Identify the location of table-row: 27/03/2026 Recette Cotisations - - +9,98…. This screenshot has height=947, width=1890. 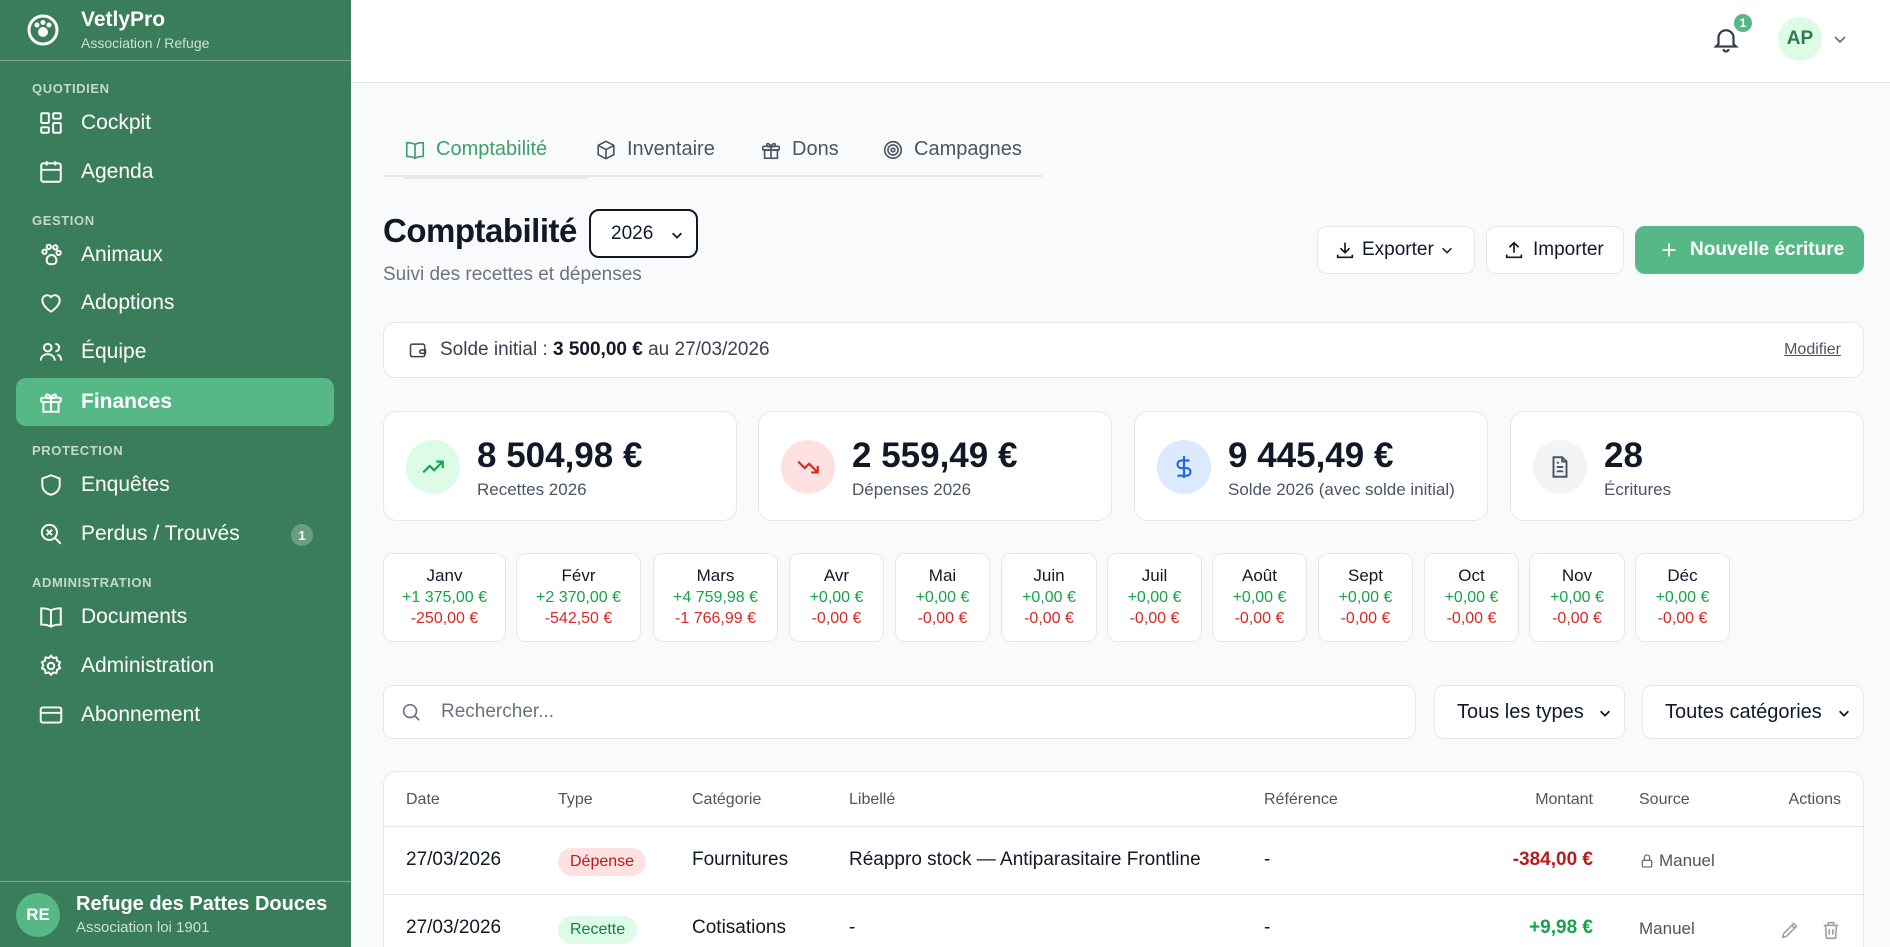
(1123, 921).